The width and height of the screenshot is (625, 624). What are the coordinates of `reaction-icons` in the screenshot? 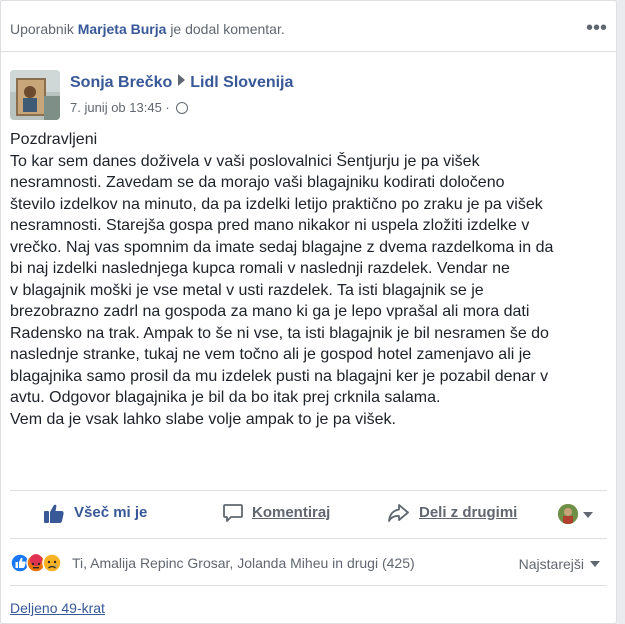 It's located at (36, 563).